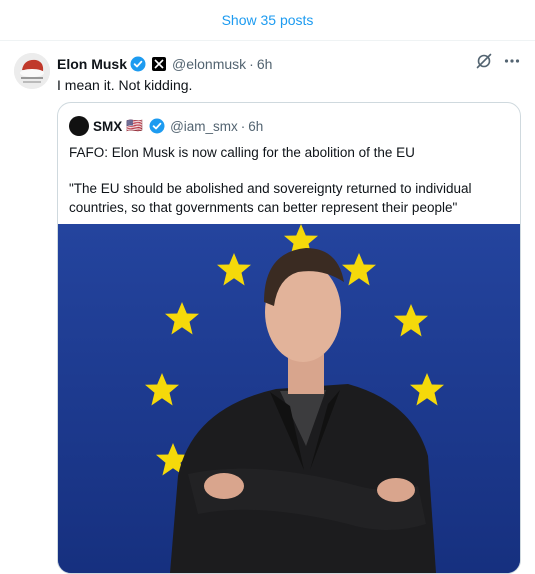 This screenshot has width=535, height=574. I want to click on author-handle: @elonmusk, so click(209, 64).